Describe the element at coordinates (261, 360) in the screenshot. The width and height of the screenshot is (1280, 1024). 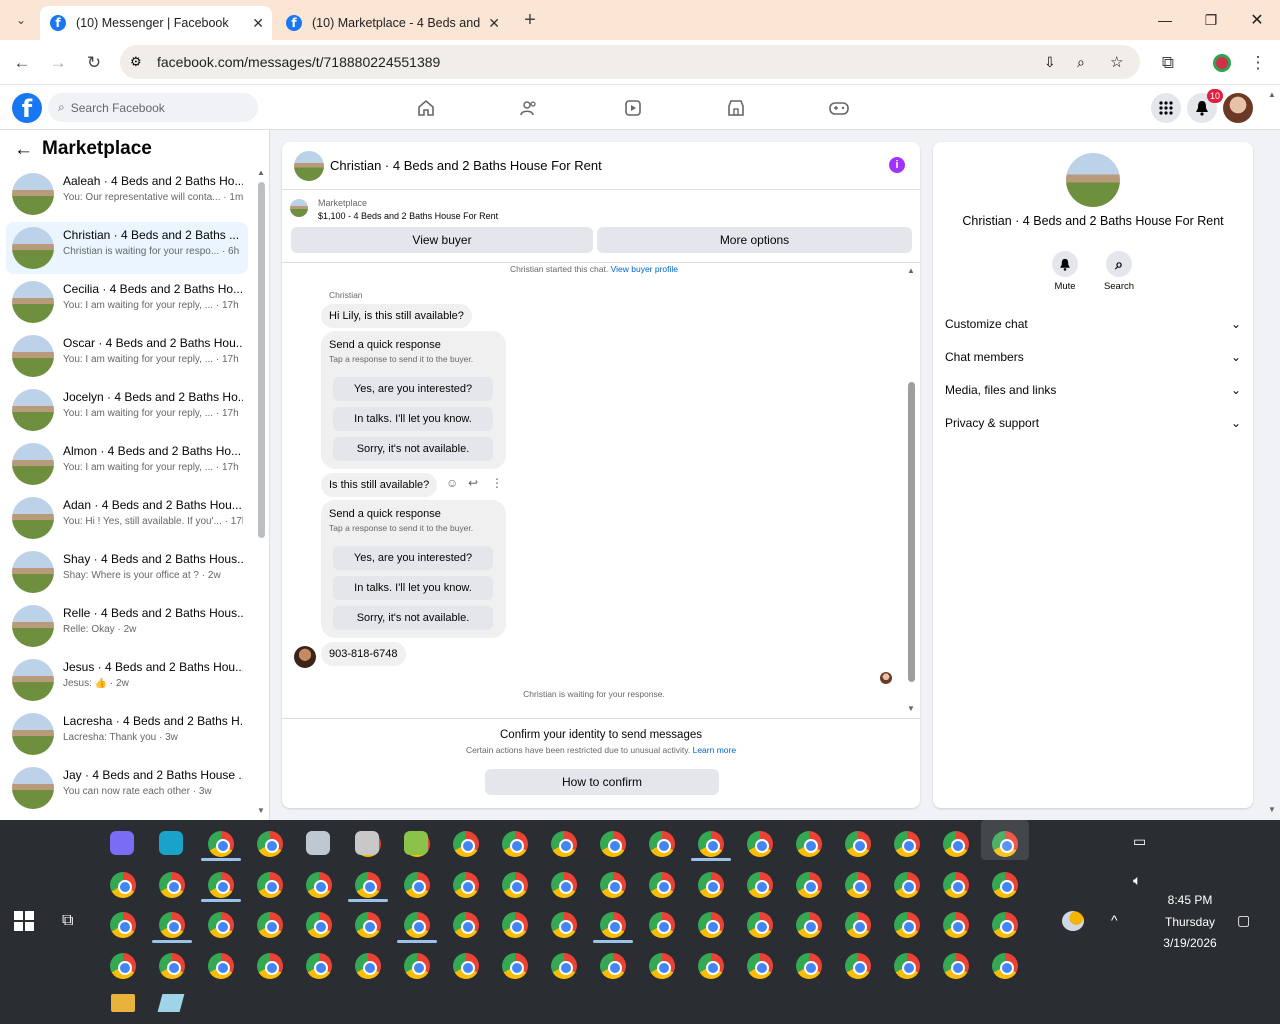
I see `sidebar-scrollbar` at that location.